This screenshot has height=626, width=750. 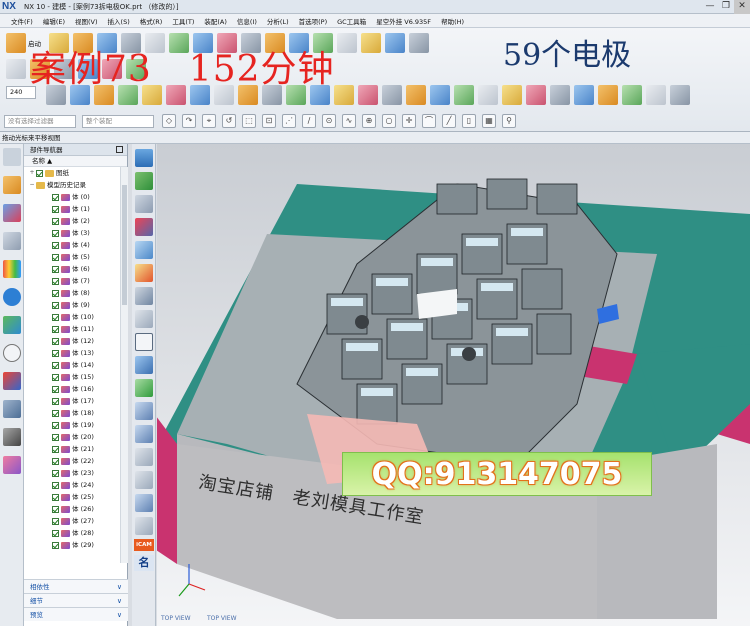 I want to click on tree-node-body: 体 (7), so click(x=72, y=281).